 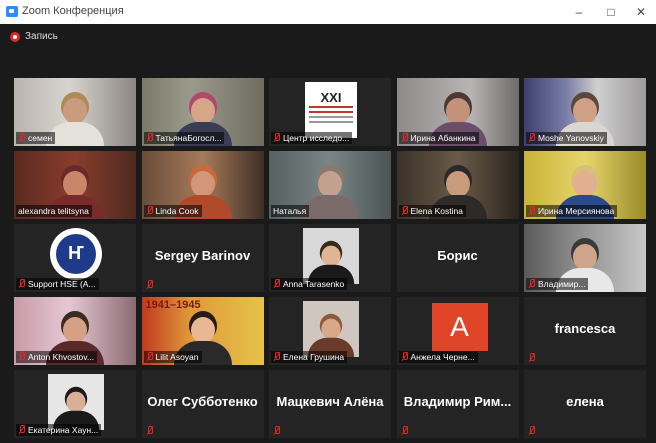 I want to click on participant-name: Ирина Абанкина, so click(x=443, y=138).